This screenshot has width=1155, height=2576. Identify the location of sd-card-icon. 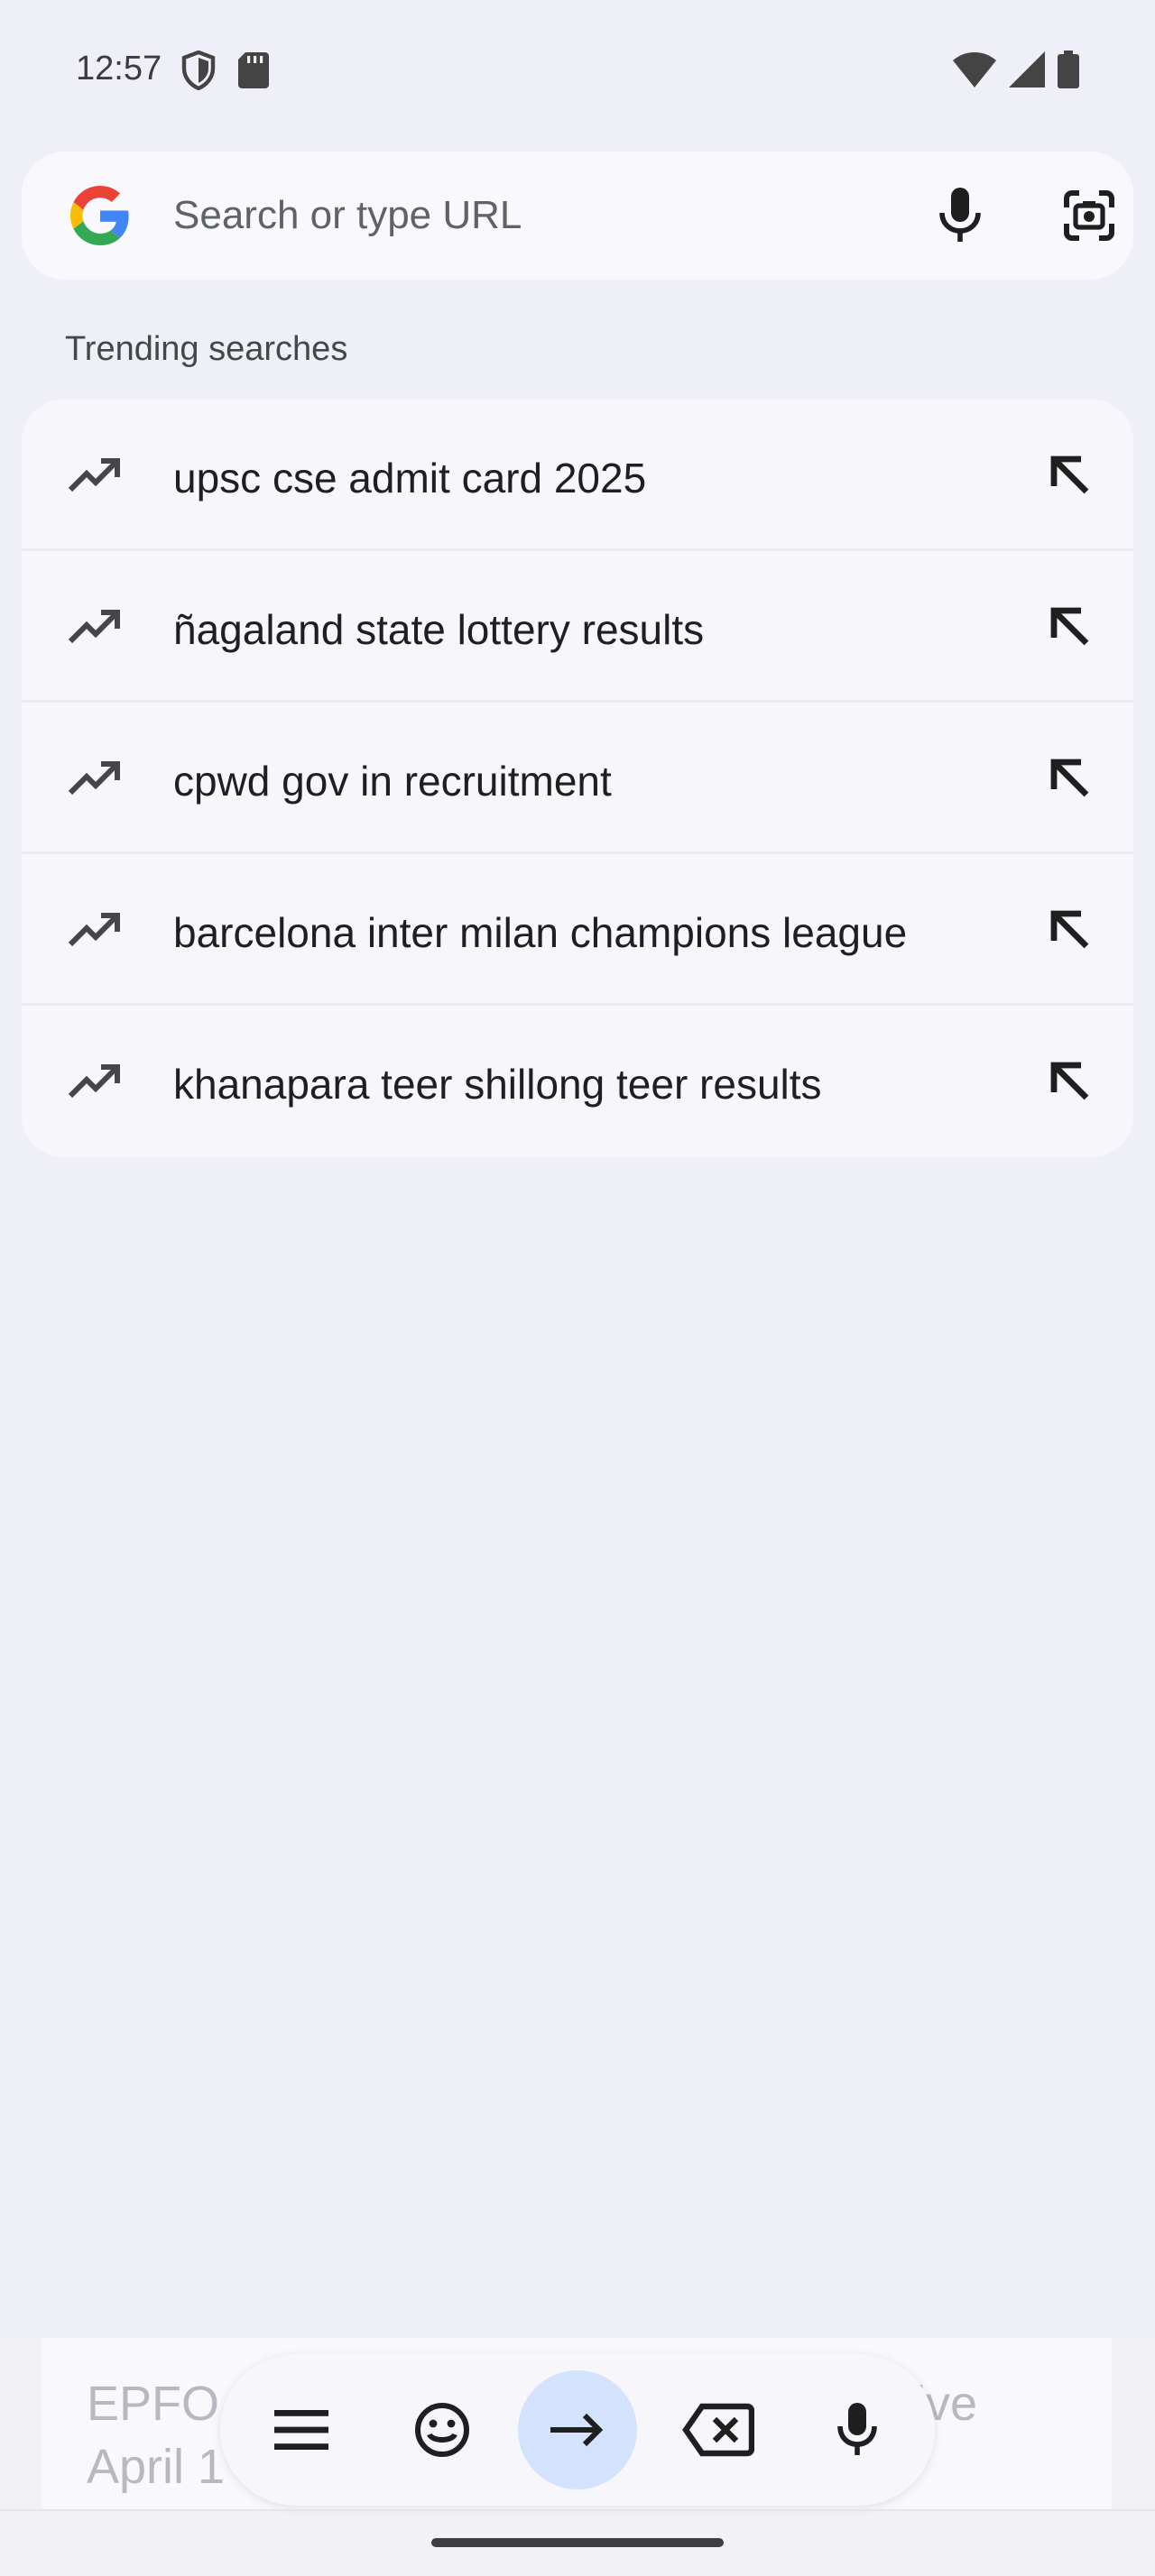
(253, 70).